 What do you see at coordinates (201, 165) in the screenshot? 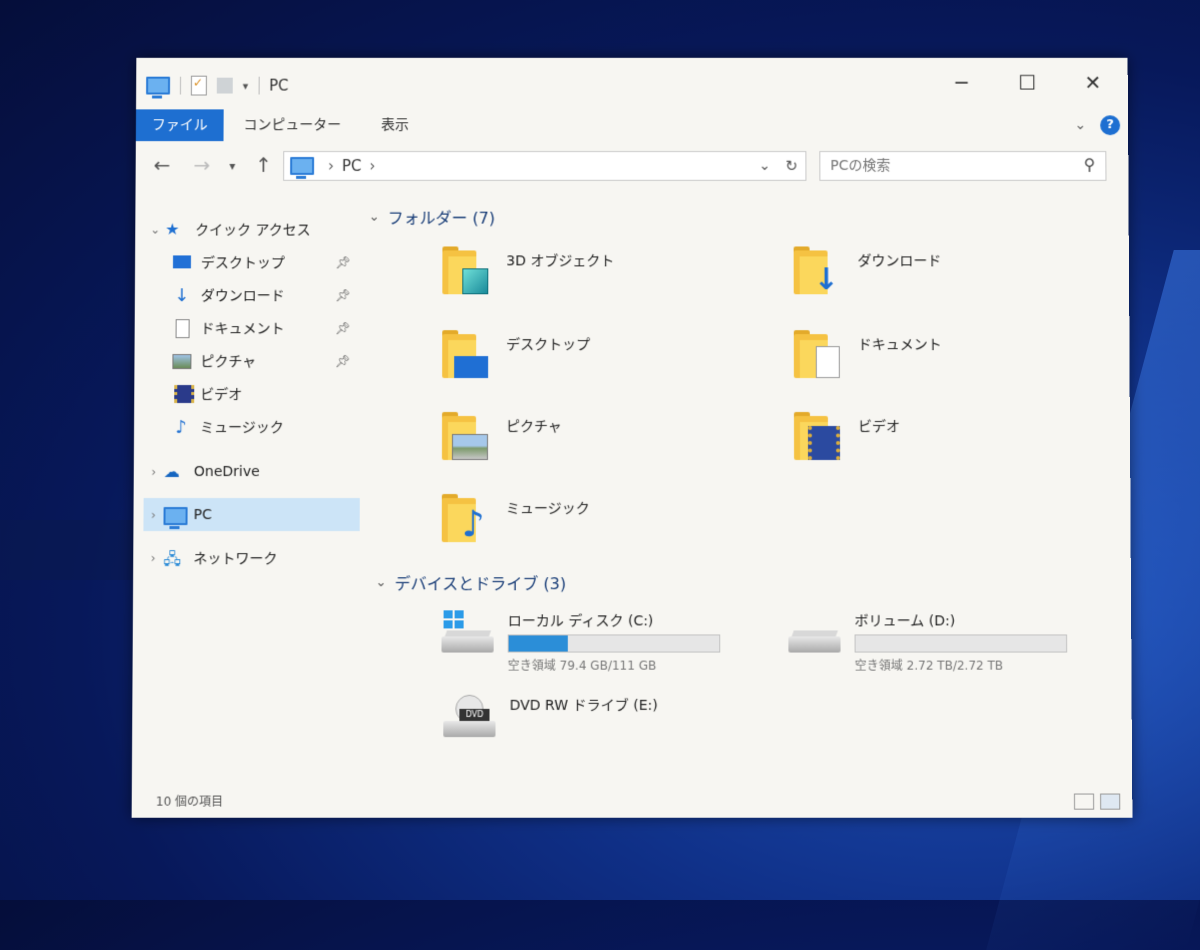
I see `forward-button: →` at bounding box center [201, 165].